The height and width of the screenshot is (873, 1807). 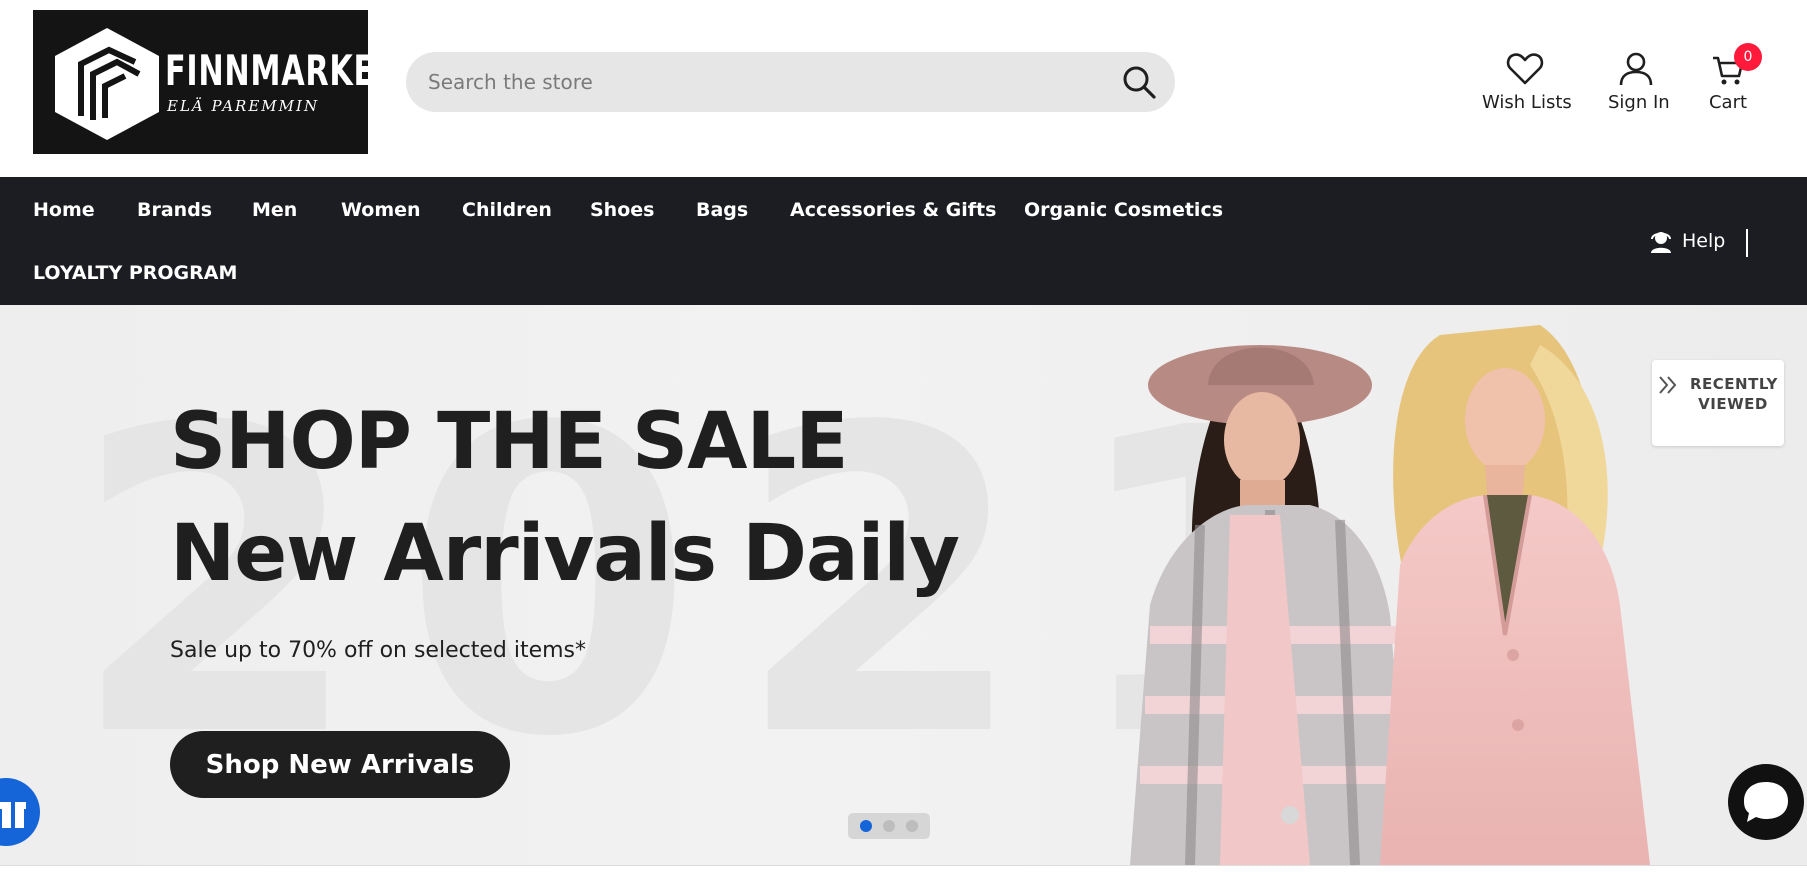 What do you see at coordinates (509, 442) in the screenshot?
I see `hero-title: SHOP THE SALE` at bounding box center [509, 442].